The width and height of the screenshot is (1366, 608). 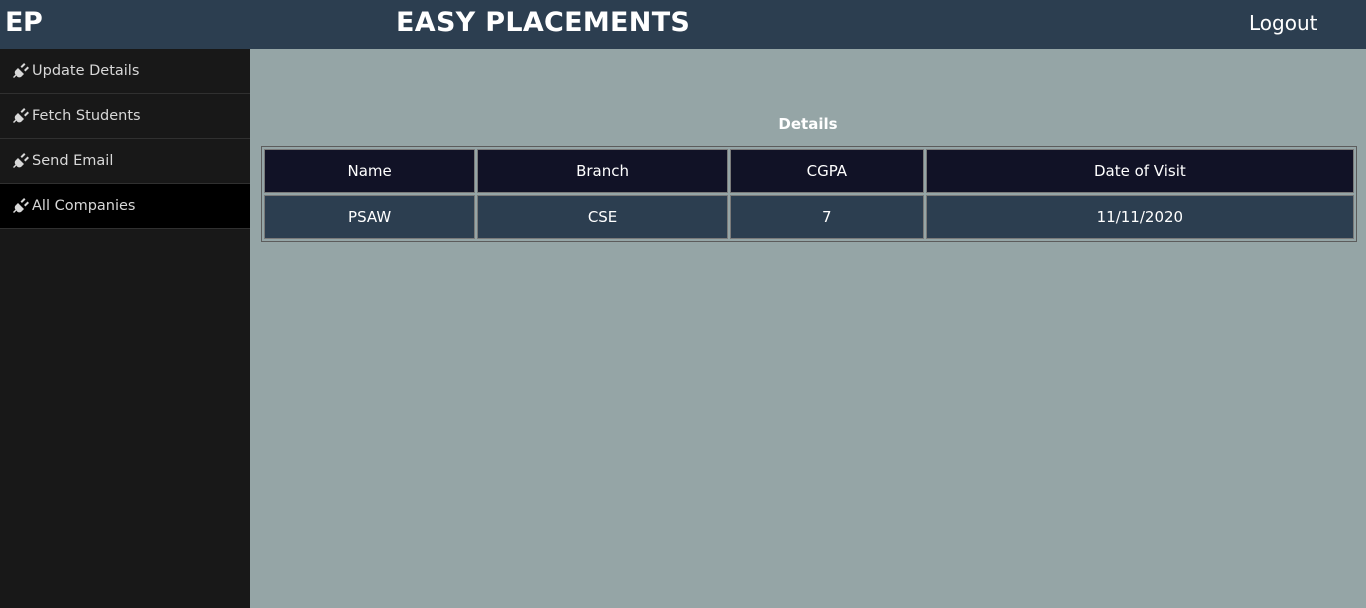 I want to click on table-header-row: Name Branch CGPA Date of Visit, so click(x=809, y=171).